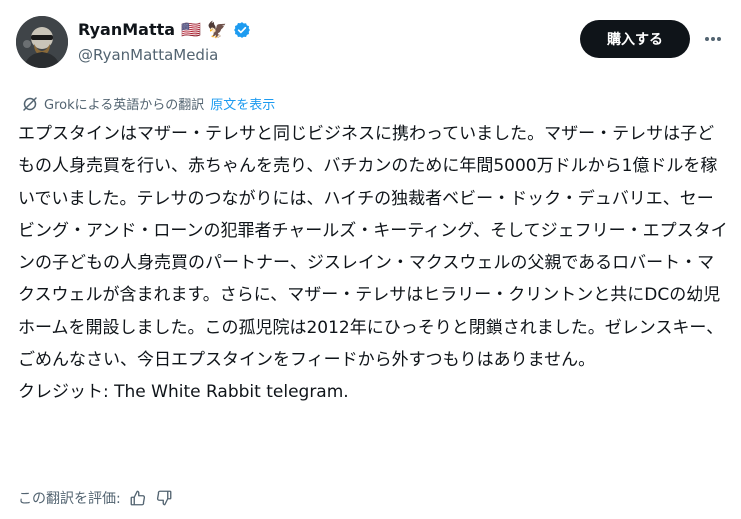 The image size is (741, 519). Describe the element at coordinates (126, 29) in the screenshot. I see `author-display-name: RyanMatta` at that location.